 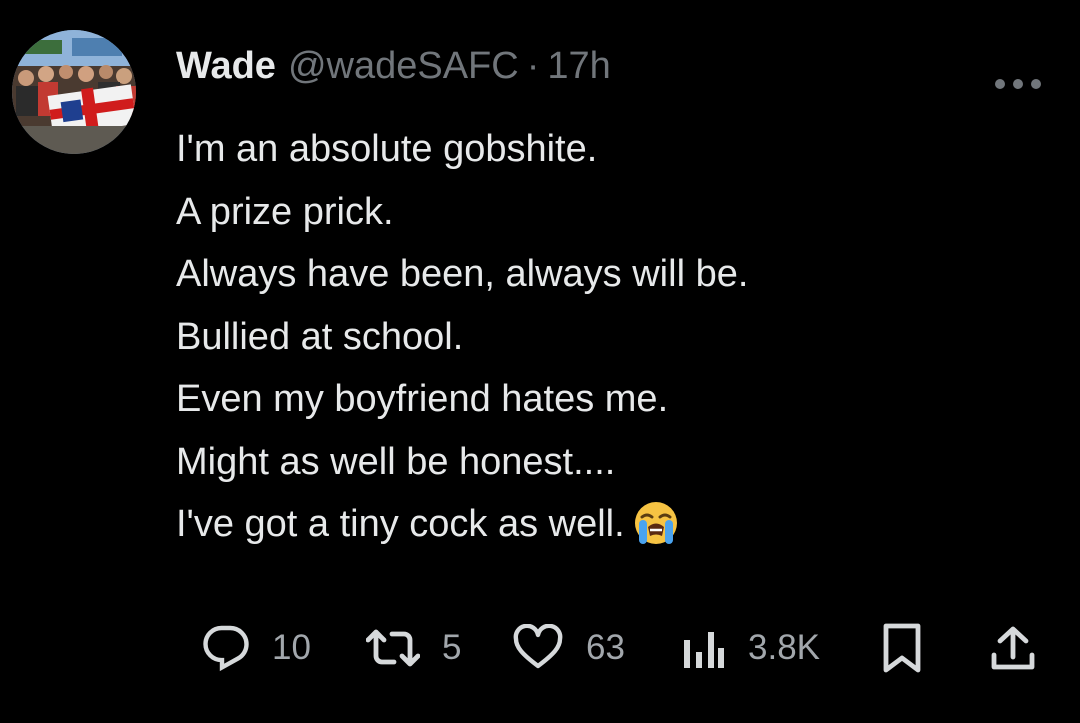 I want to click on heart-icon, so click(x=538, y=646).